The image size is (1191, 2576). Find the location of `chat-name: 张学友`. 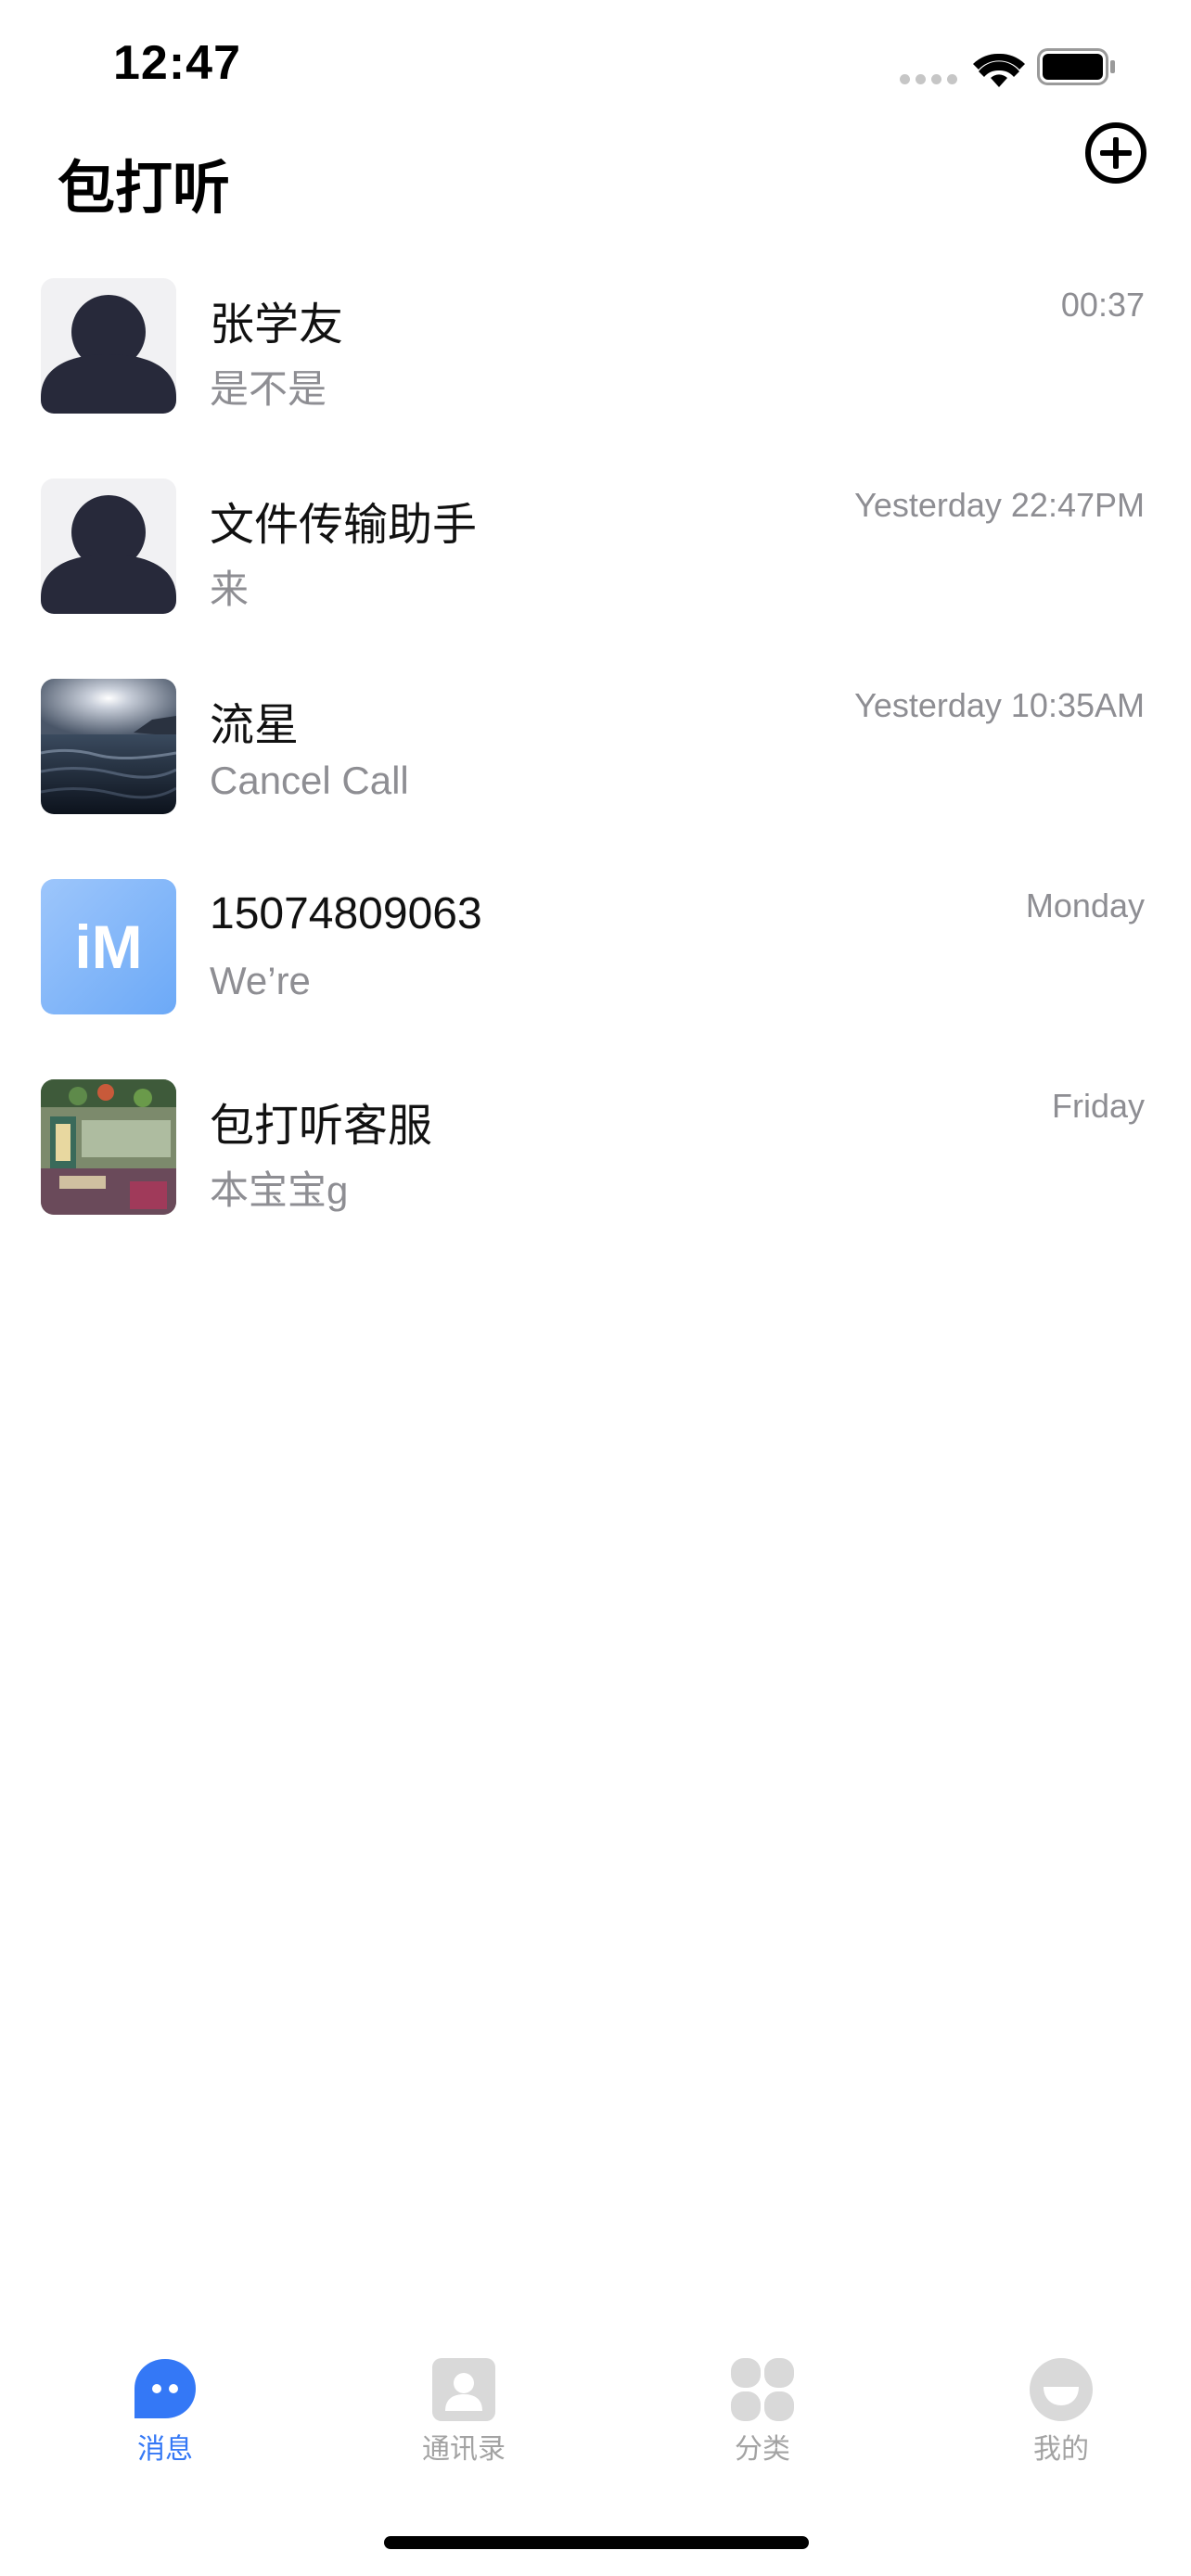

chat-name: 张学友 is located at coordinates (277, 325).